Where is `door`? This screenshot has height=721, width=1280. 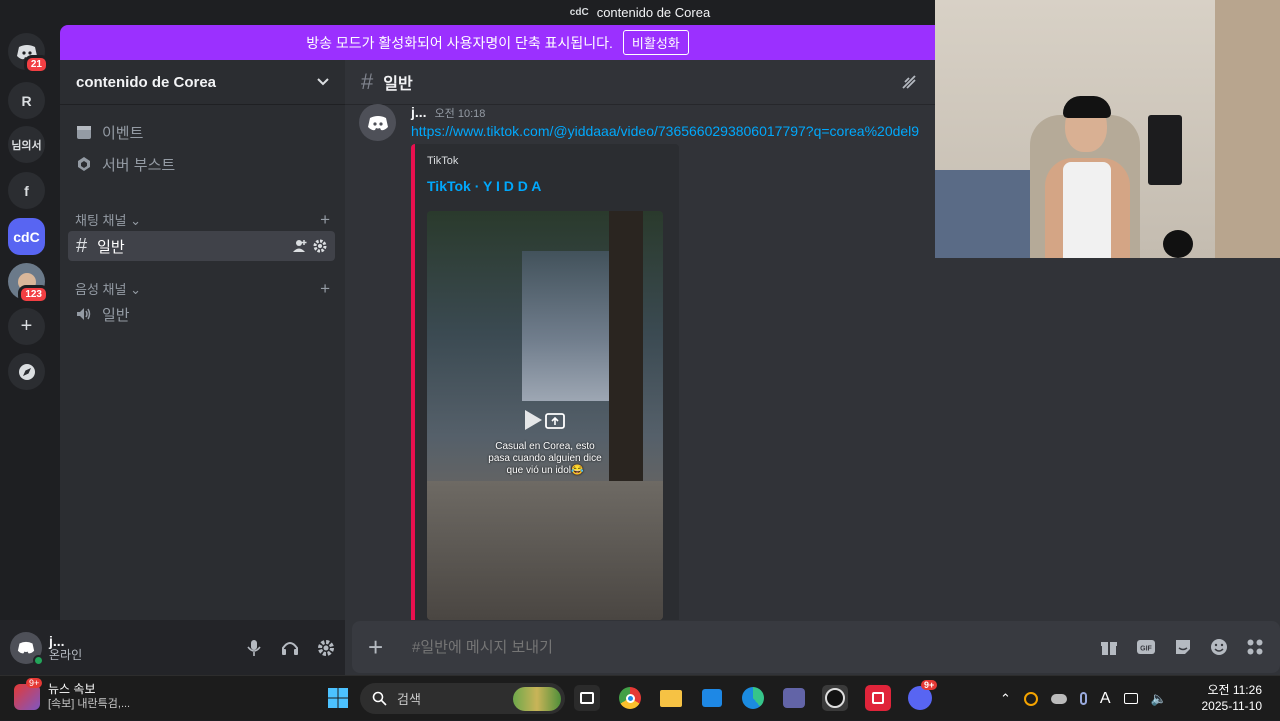 door is located at coordinates (1247, 129).